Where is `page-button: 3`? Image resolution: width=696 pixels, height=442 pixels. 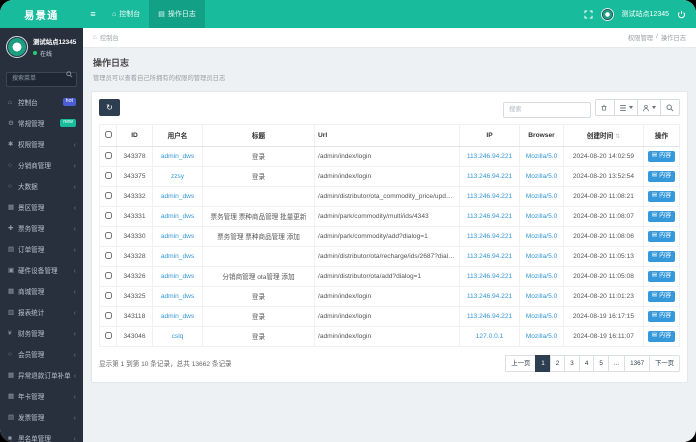
page-button: 3 is located at coordinates (572, 363).